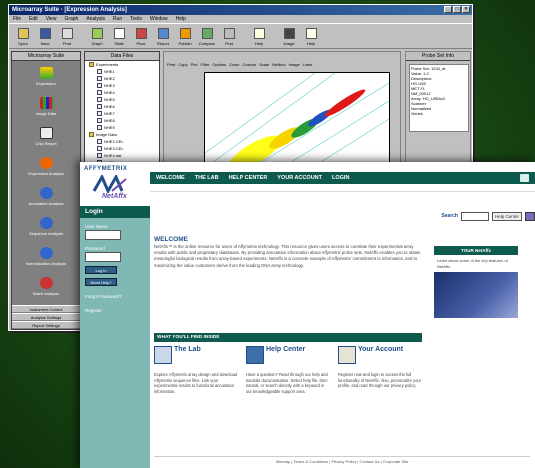 The width and height of the screenshot is (535, 468). I want to click on module-sequence-analysis: Sequence Analysis, so click(46, 226).